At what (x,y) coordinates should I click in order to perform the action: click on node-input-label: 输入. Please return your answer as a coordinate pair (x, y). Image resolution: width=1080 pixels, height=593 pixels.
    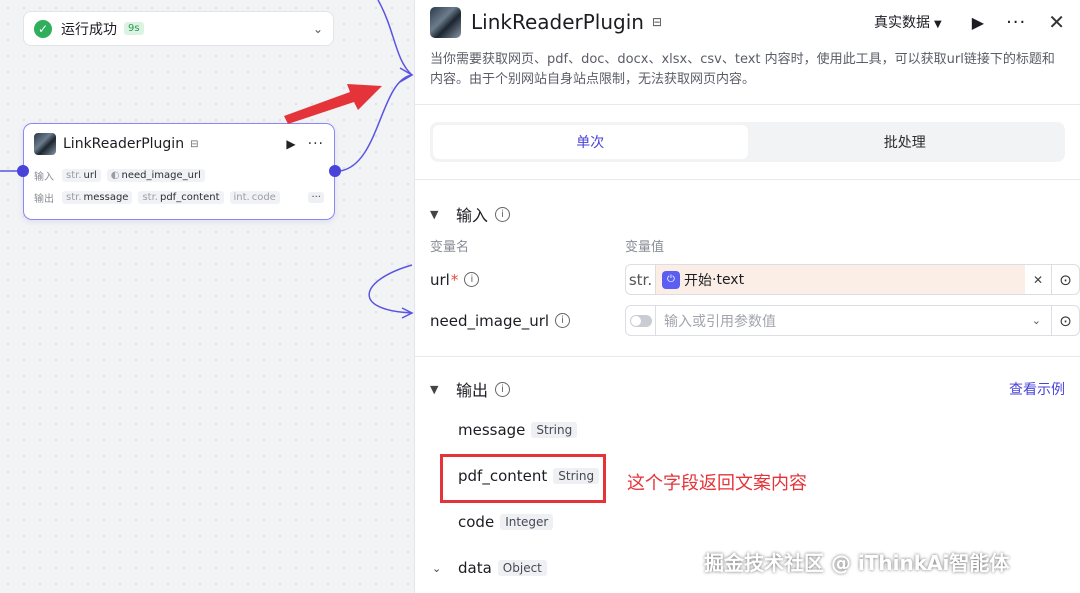
    Looking at the image, I should click on (44, 177).